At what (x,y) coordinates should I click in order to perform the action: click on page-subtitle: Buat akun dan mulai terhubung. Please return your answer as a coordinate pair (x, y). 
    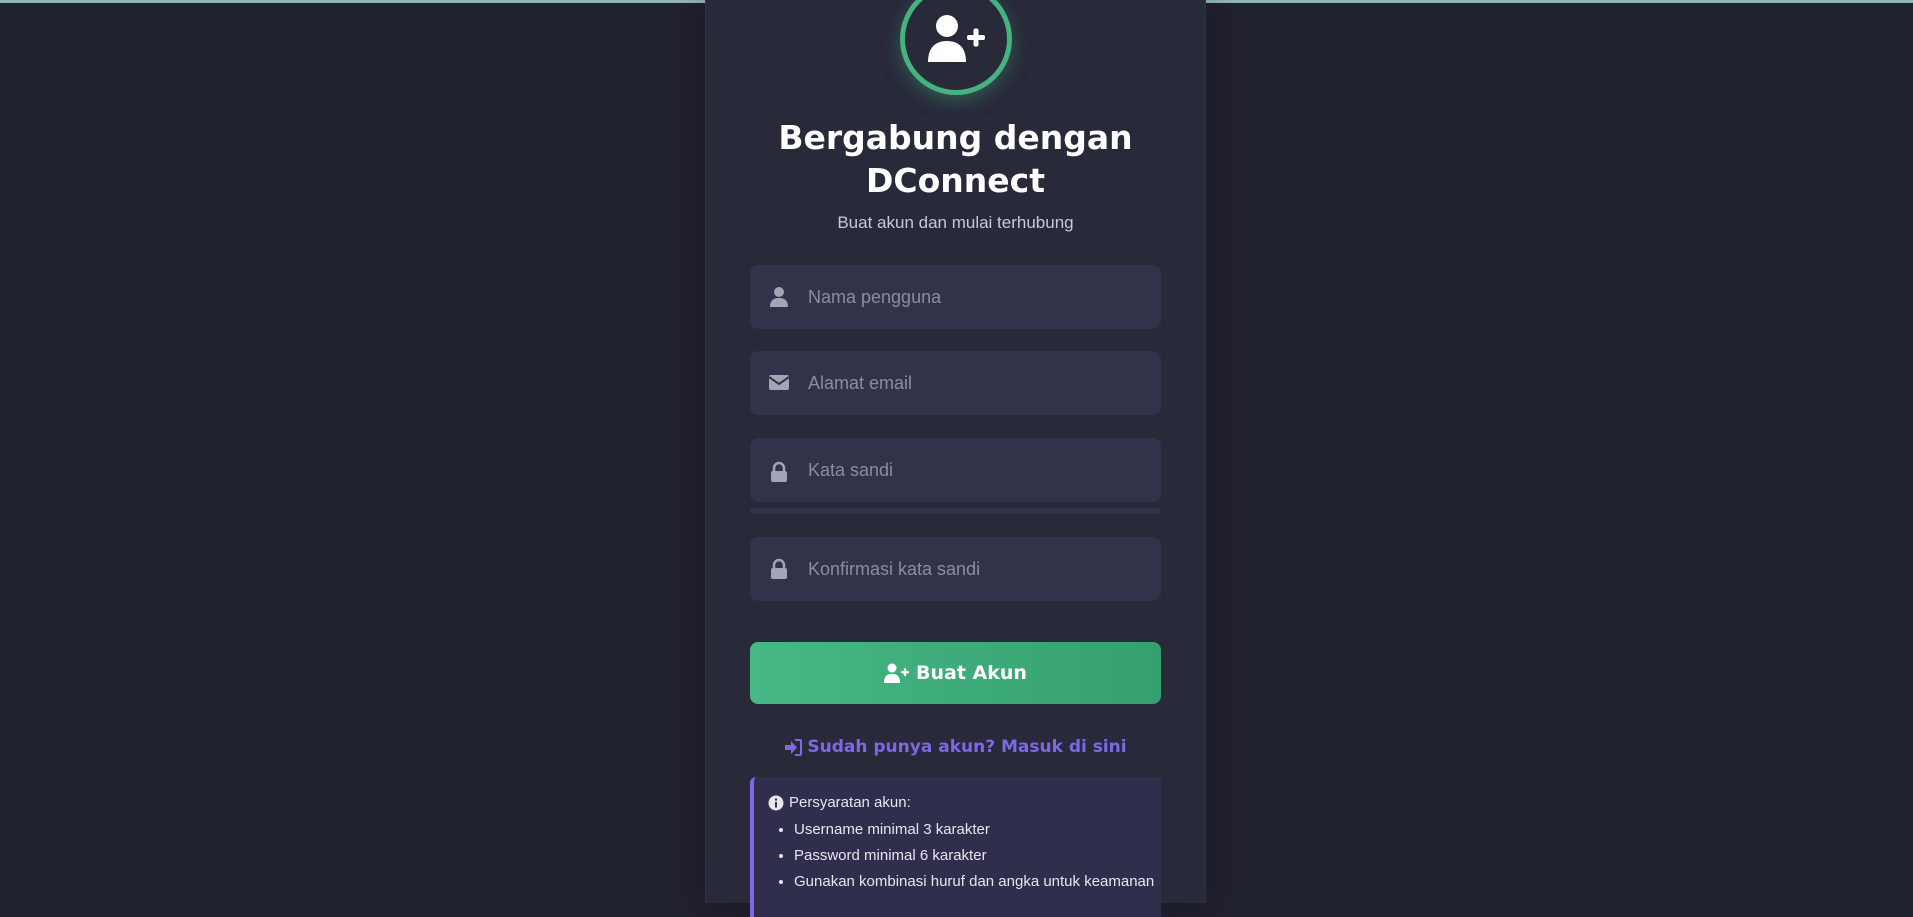
    Looking at the image, I should click on (955, 222).